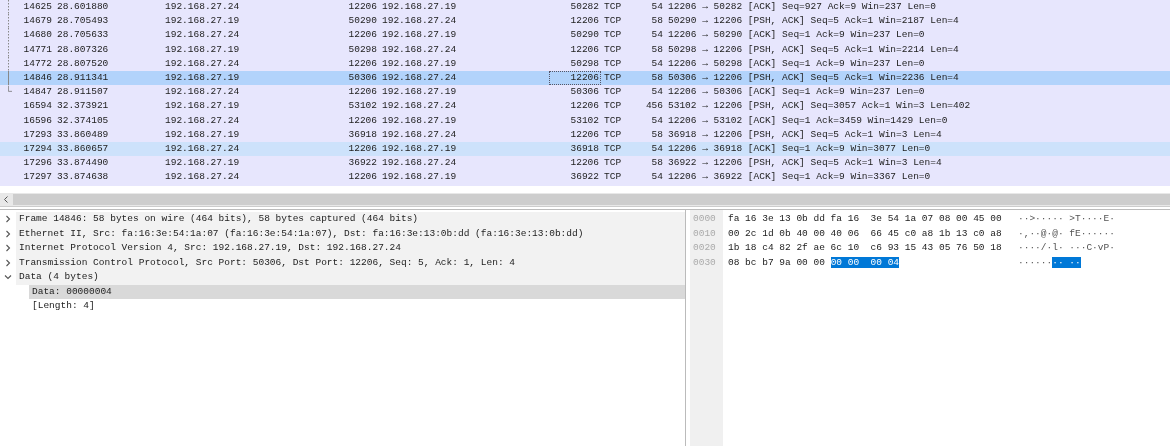 This screenshot has width=1170, height=446. What do you see at coordinates (37, 120) in the screenshot?
I see `table-cell-text: 16596` at bounding box center [37, 120].